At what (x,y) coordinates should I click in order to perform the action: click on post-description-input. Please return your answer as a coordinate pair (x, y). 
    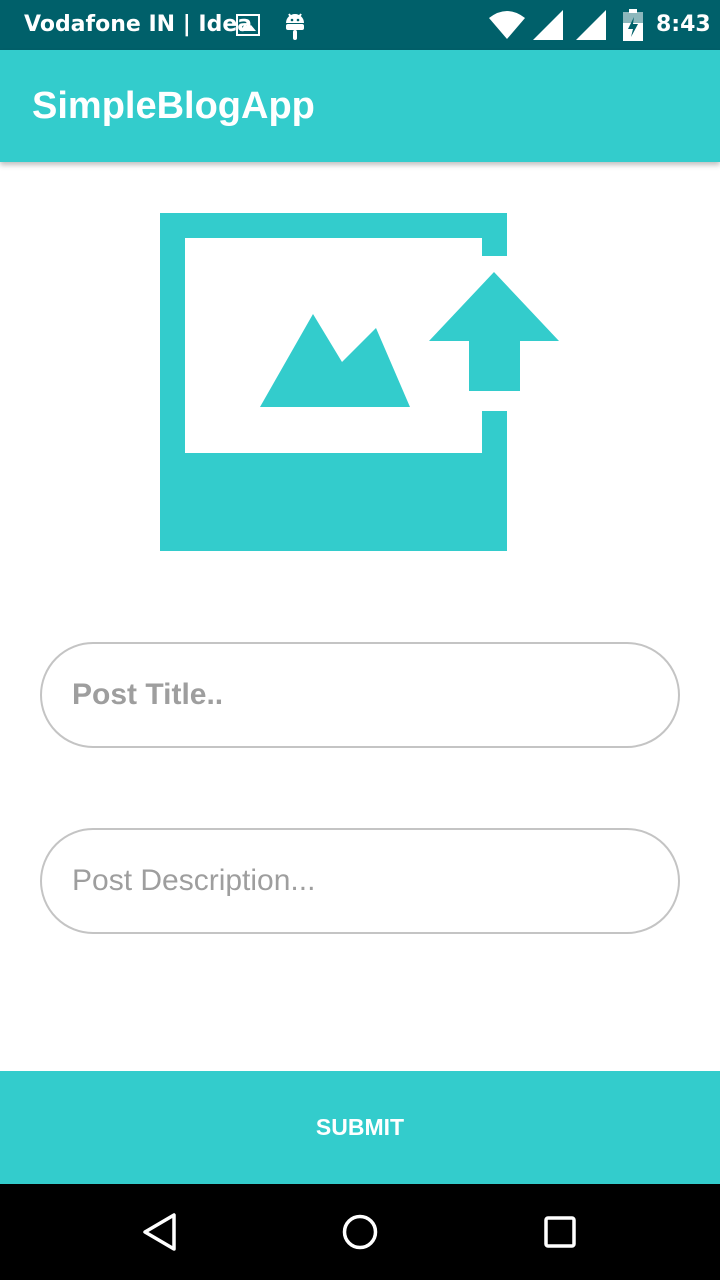
    Looking at the image, I should click on (362, 881).